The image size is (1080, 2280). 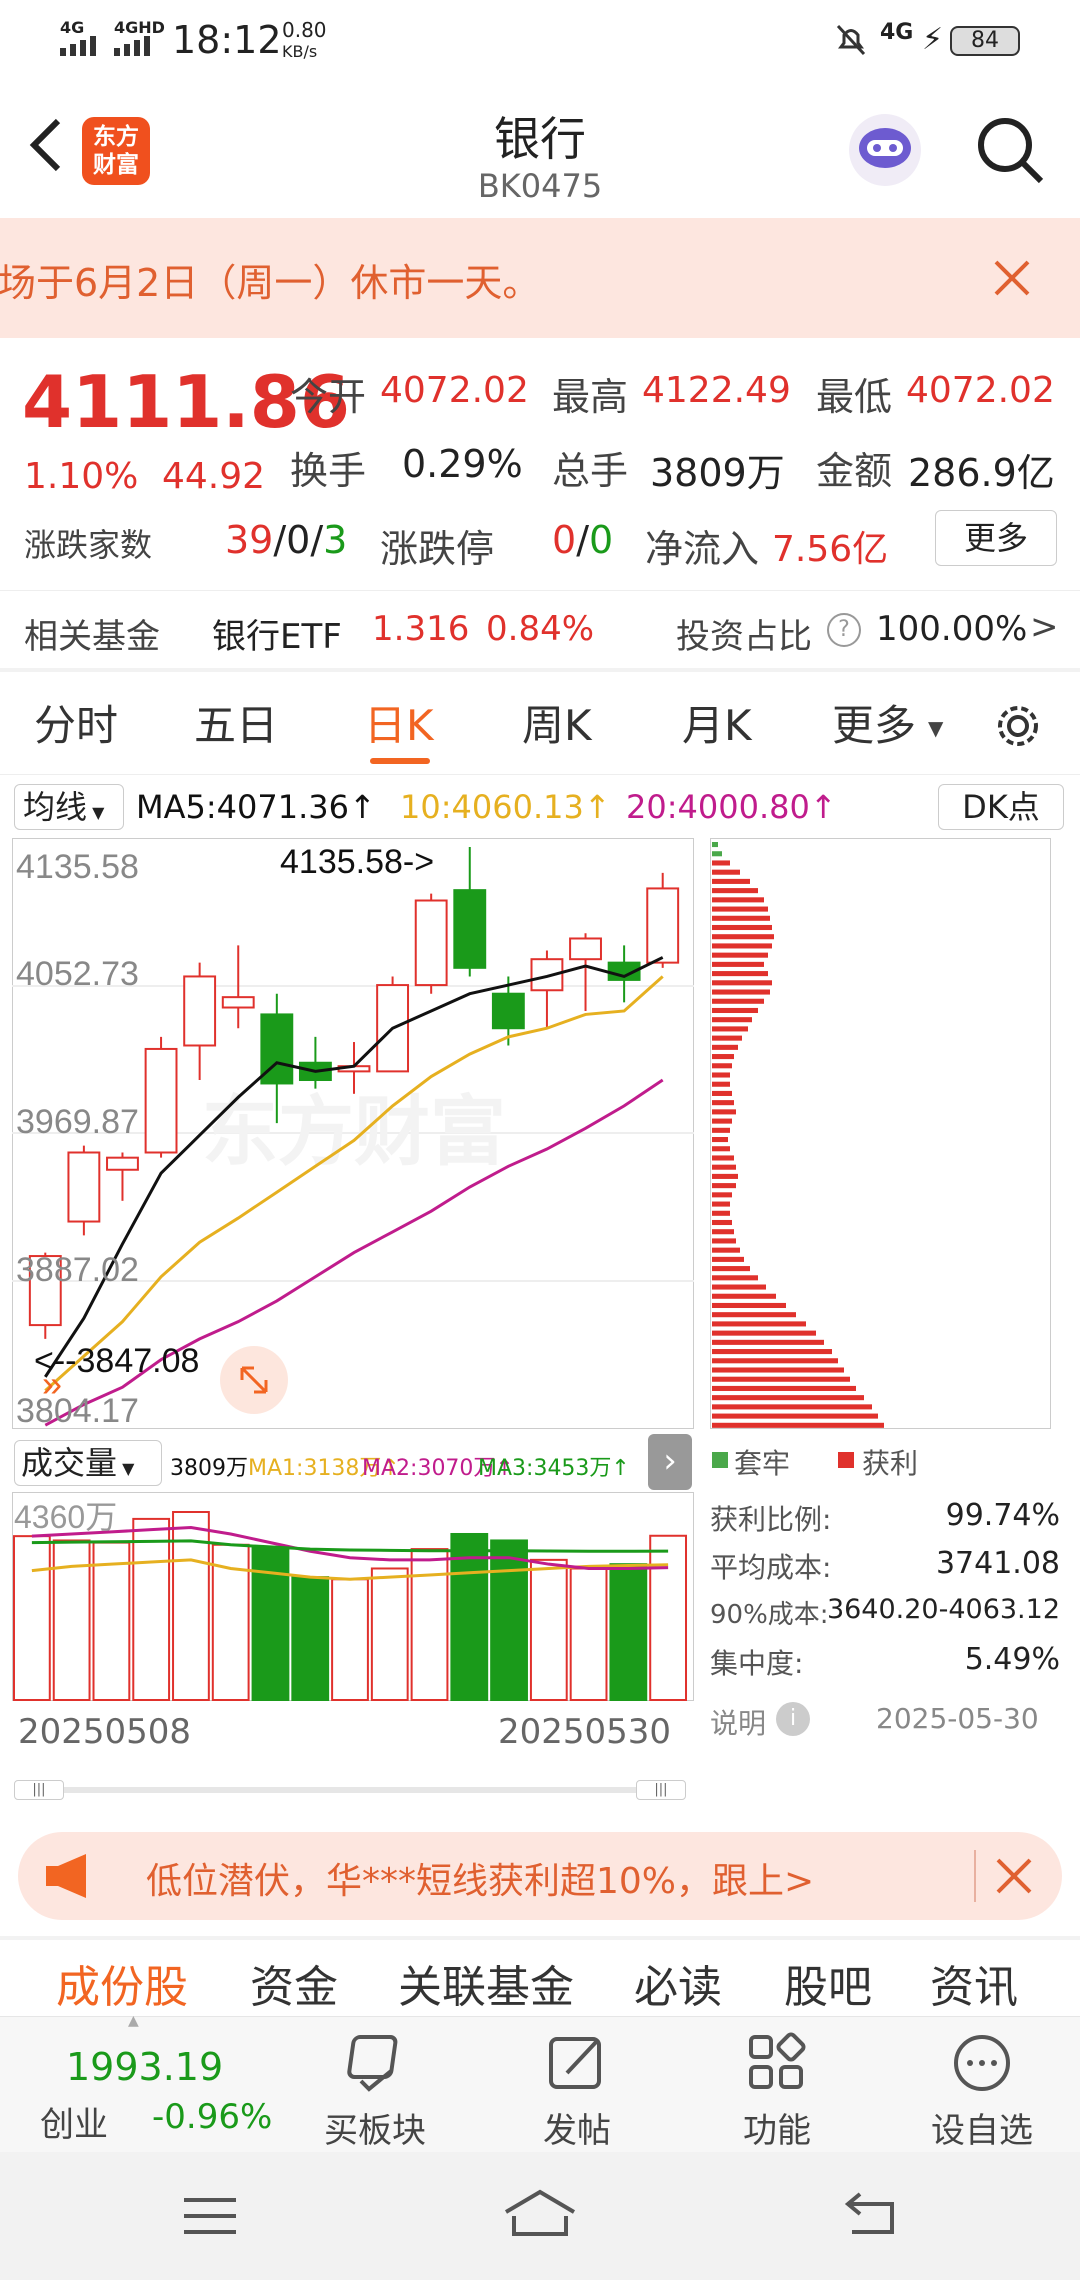 I want to click on stat-label: 平均成本:, so click(x=771, y=1567).